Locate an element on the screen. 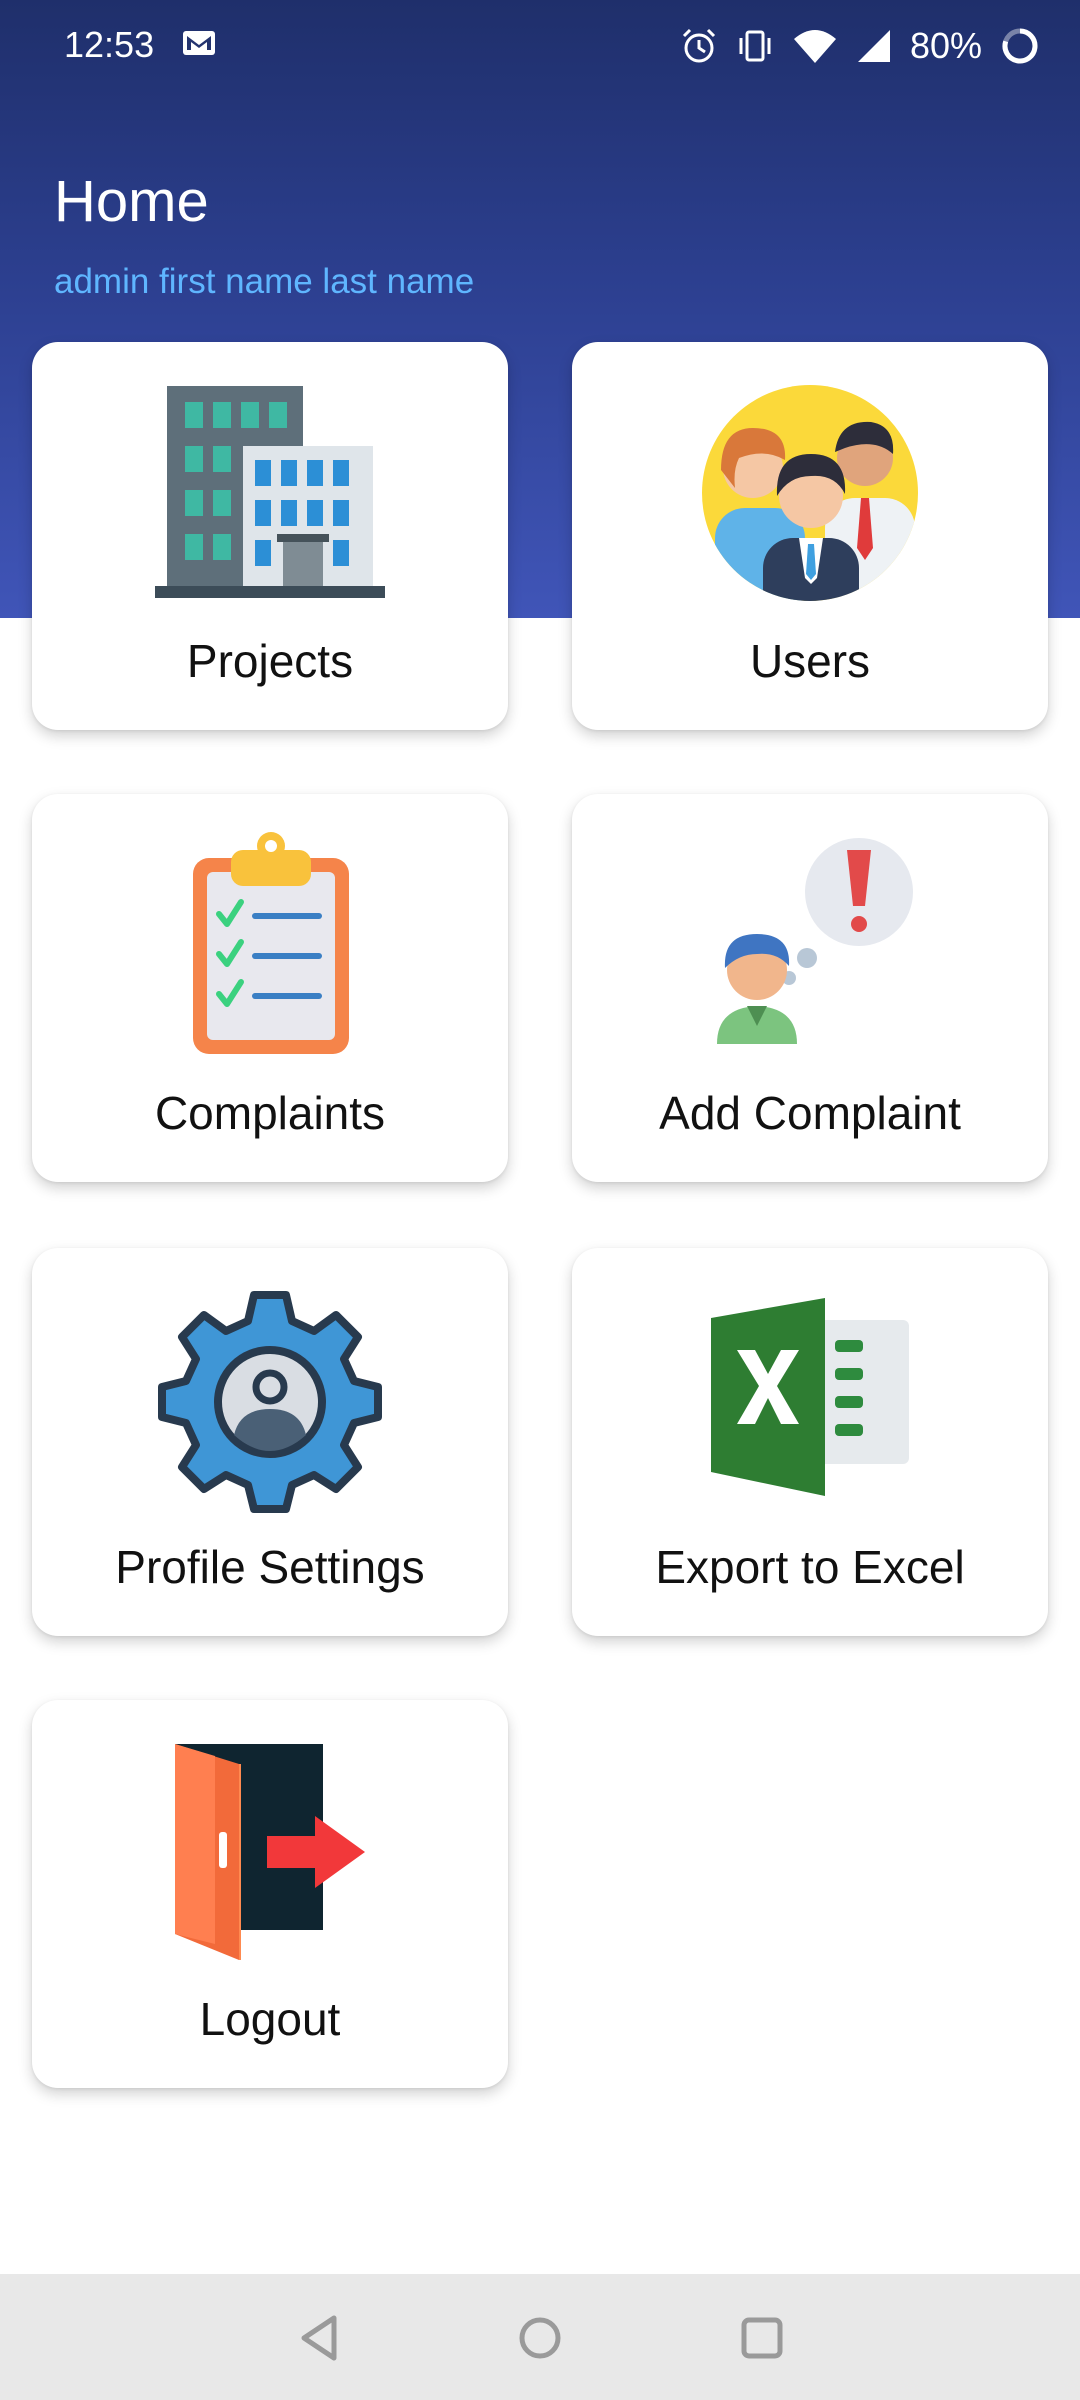 The image size is (1080, 2400). user-name-subtitle: admin first name last name is located at coordinates (264, 281).